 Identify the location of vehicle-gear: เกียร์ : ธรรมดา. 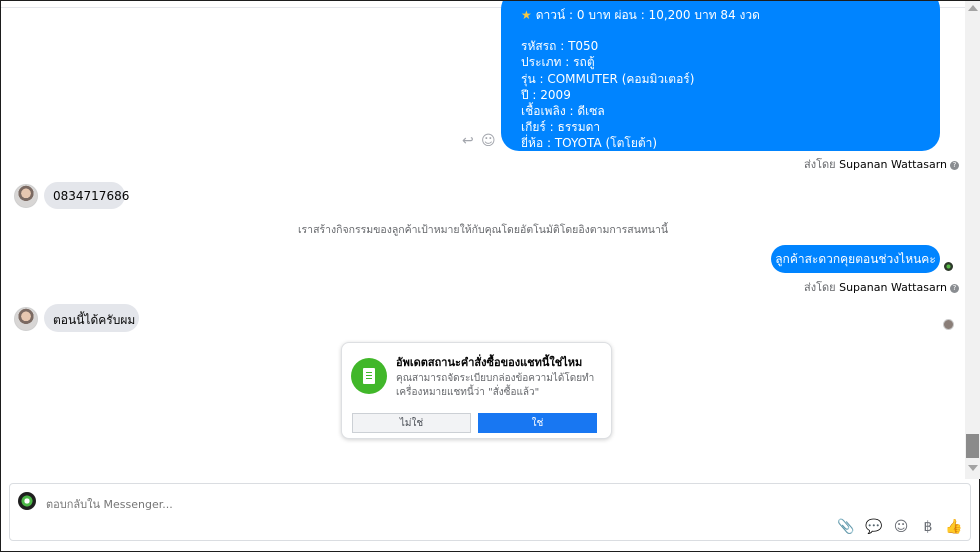
(561, 127).